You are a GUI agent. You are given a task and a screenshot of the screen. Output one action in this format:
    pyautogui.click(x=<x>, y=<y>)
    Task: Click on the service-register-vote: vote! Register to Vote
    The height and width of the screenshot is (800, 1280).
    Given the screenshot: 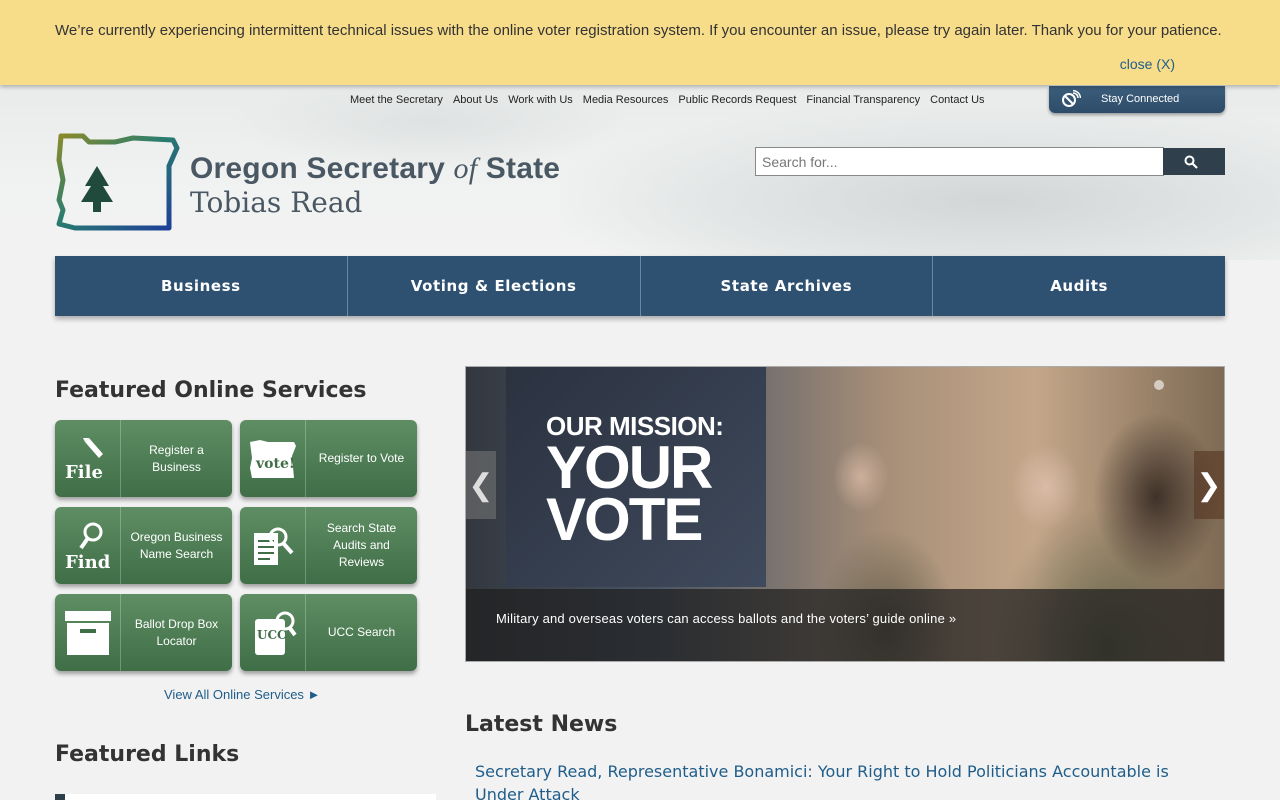 What is the action you would take?
    pyautogui.click(x=328, y=458)
    